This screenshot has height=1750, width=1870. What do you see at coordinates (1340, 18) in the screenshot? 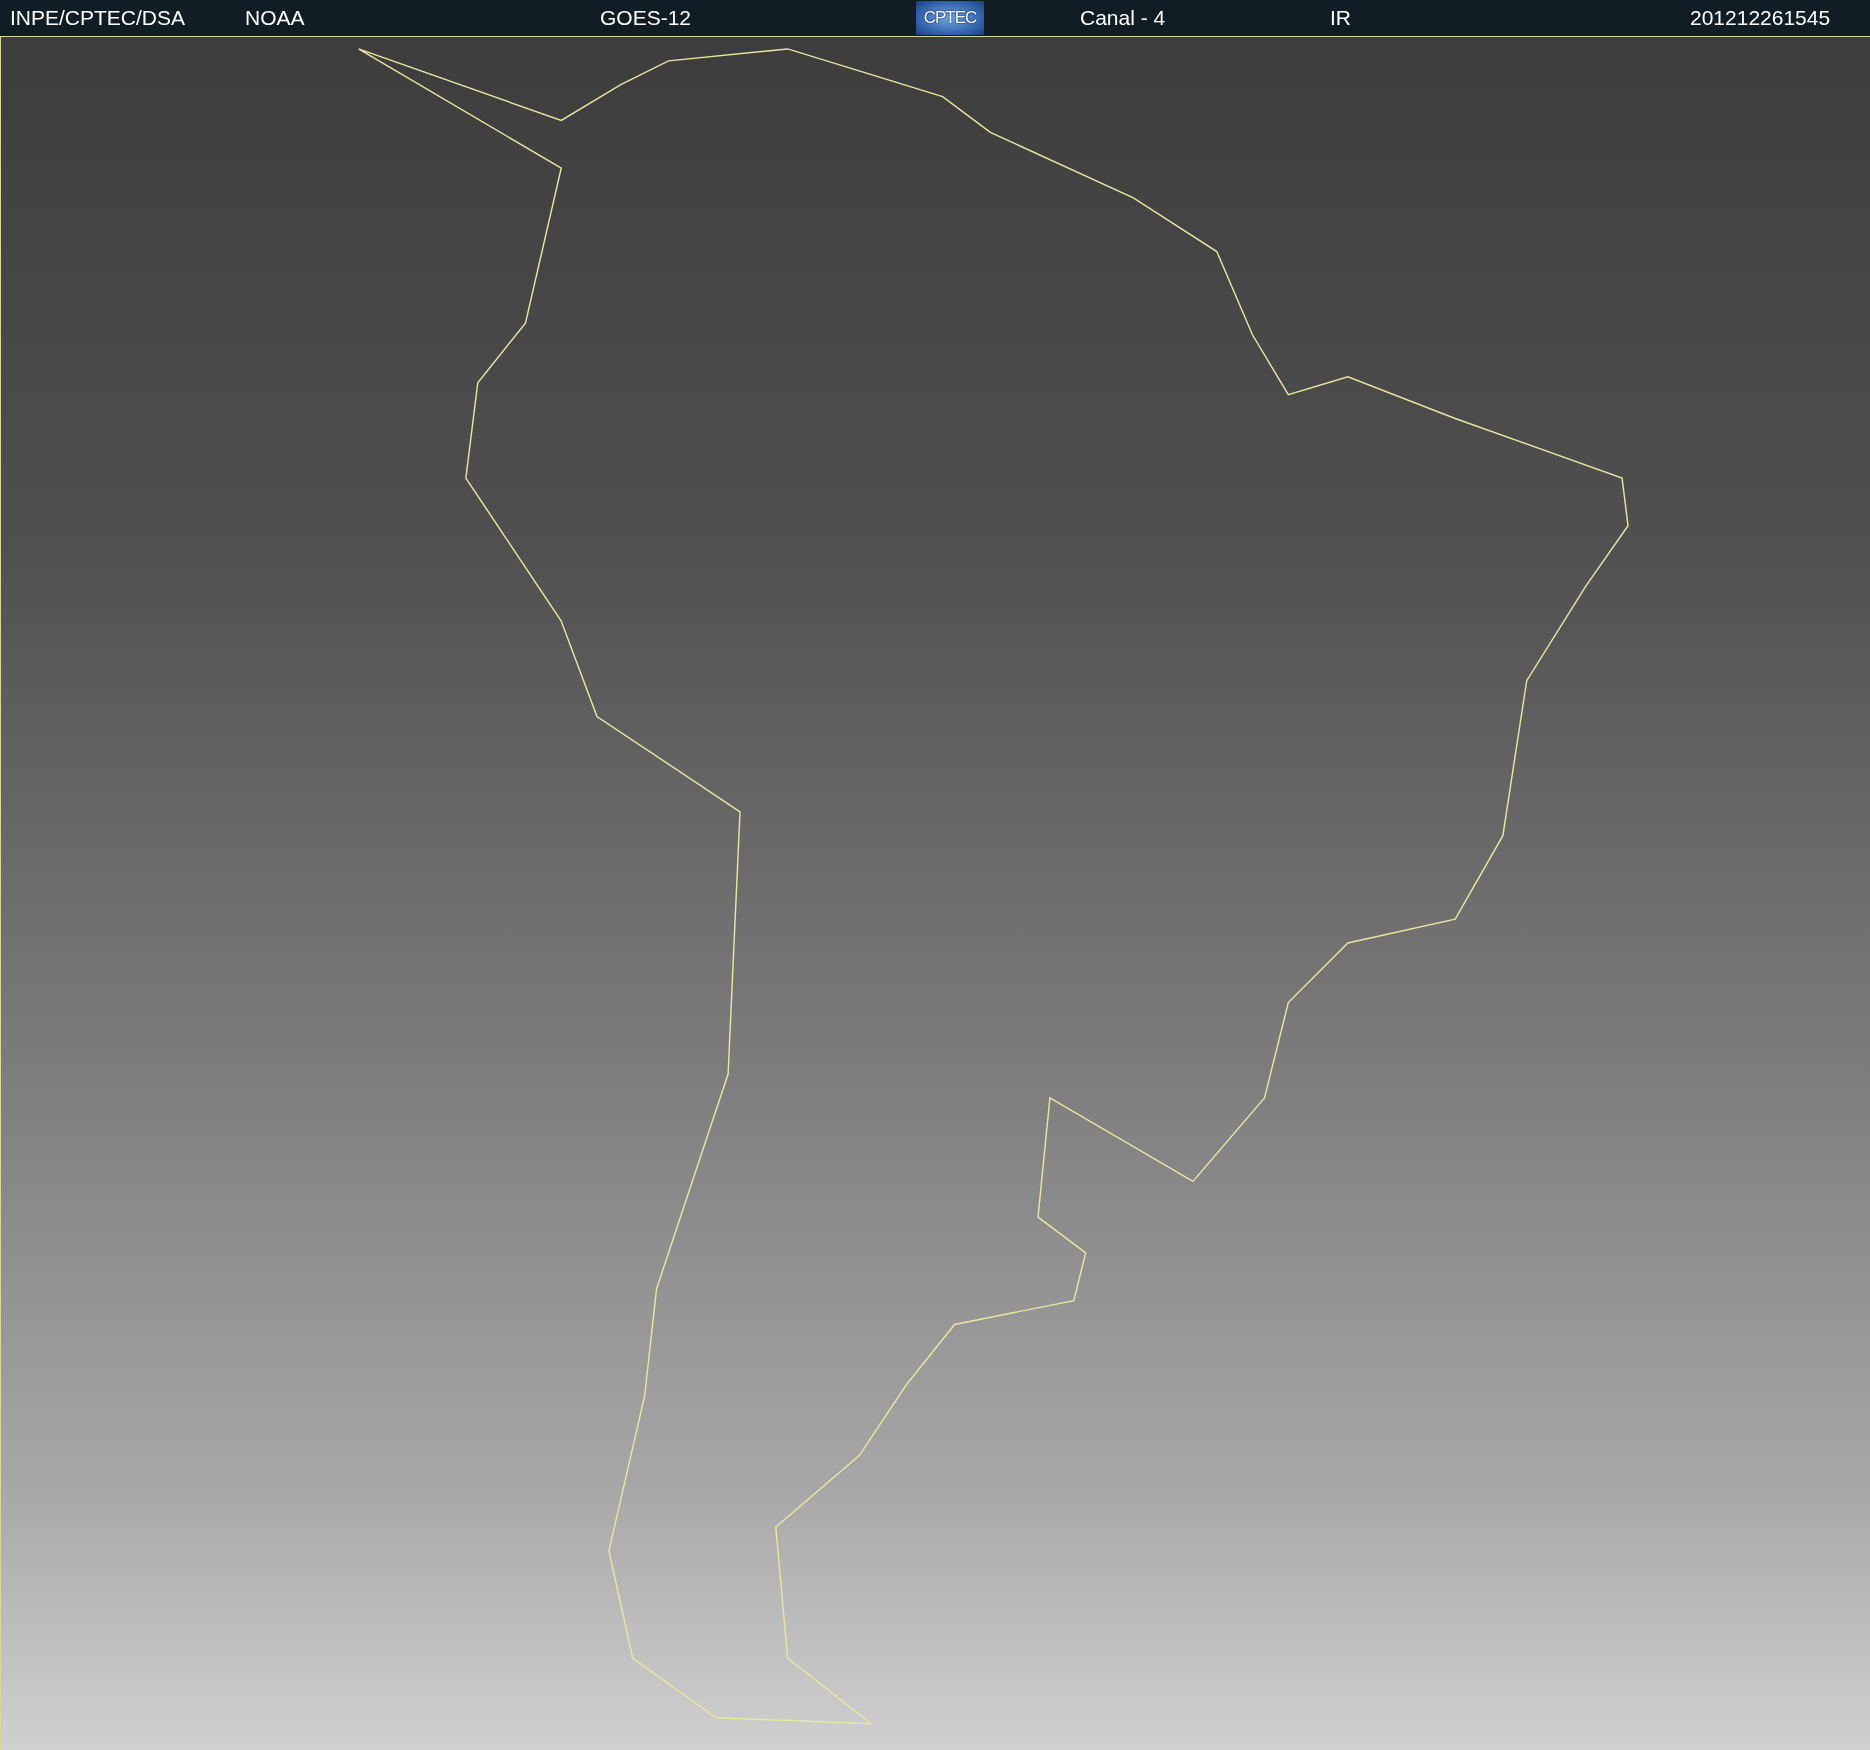
I see `header-label: IR` at bounding box center [1340, 18].